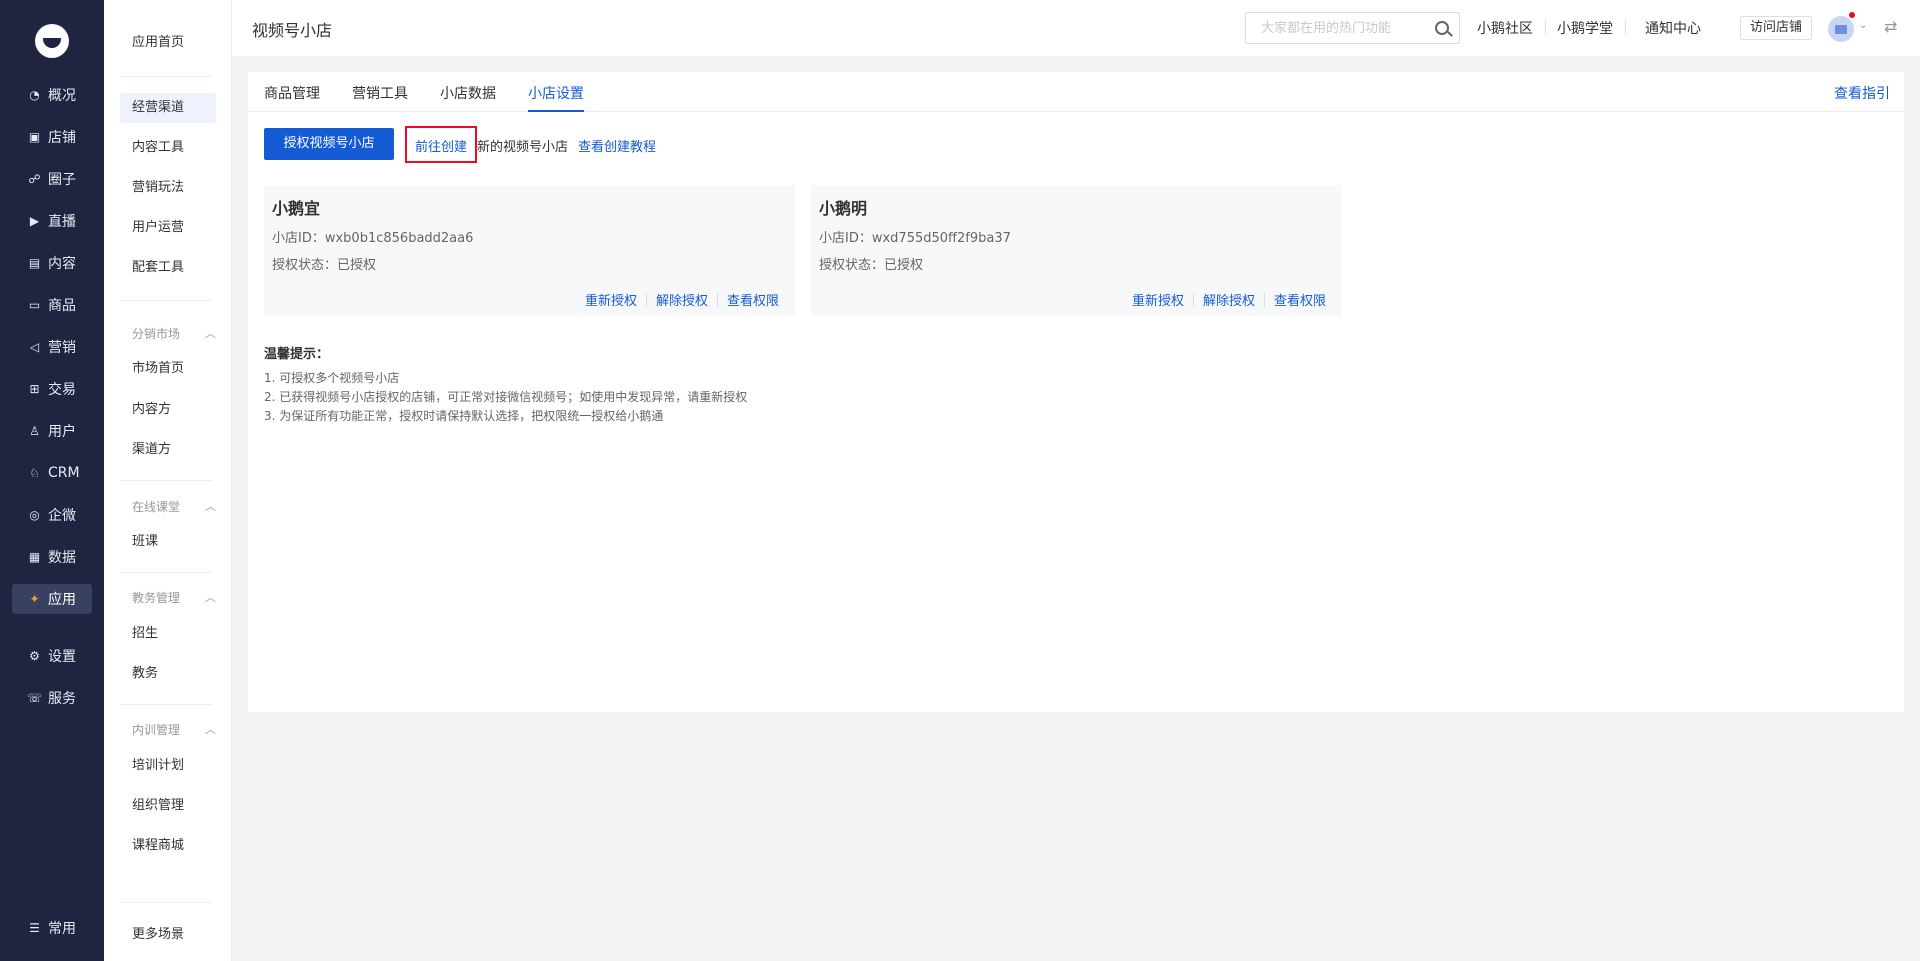 Image resolution: width=1920 pixels, height=961 pixels. I want to click on marketing-icon: ◁, so click(34, 347).